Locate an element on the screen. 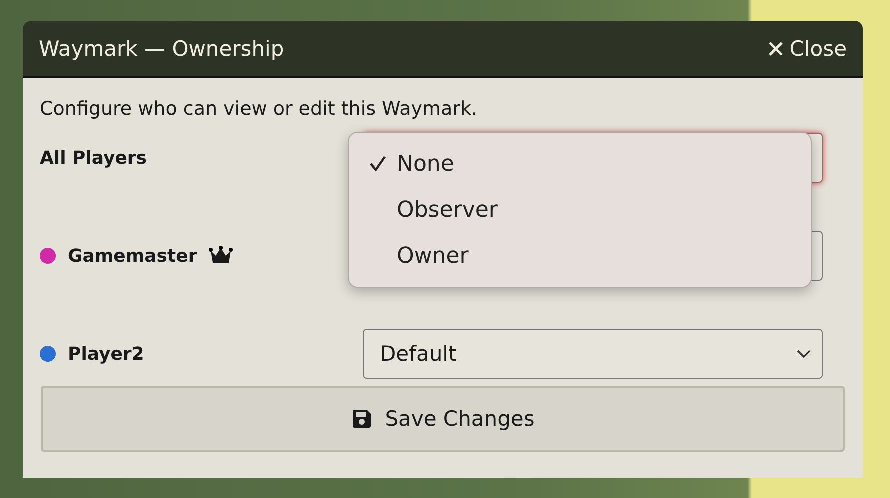  menu-option: Owner is located at coordinates (580, 256).